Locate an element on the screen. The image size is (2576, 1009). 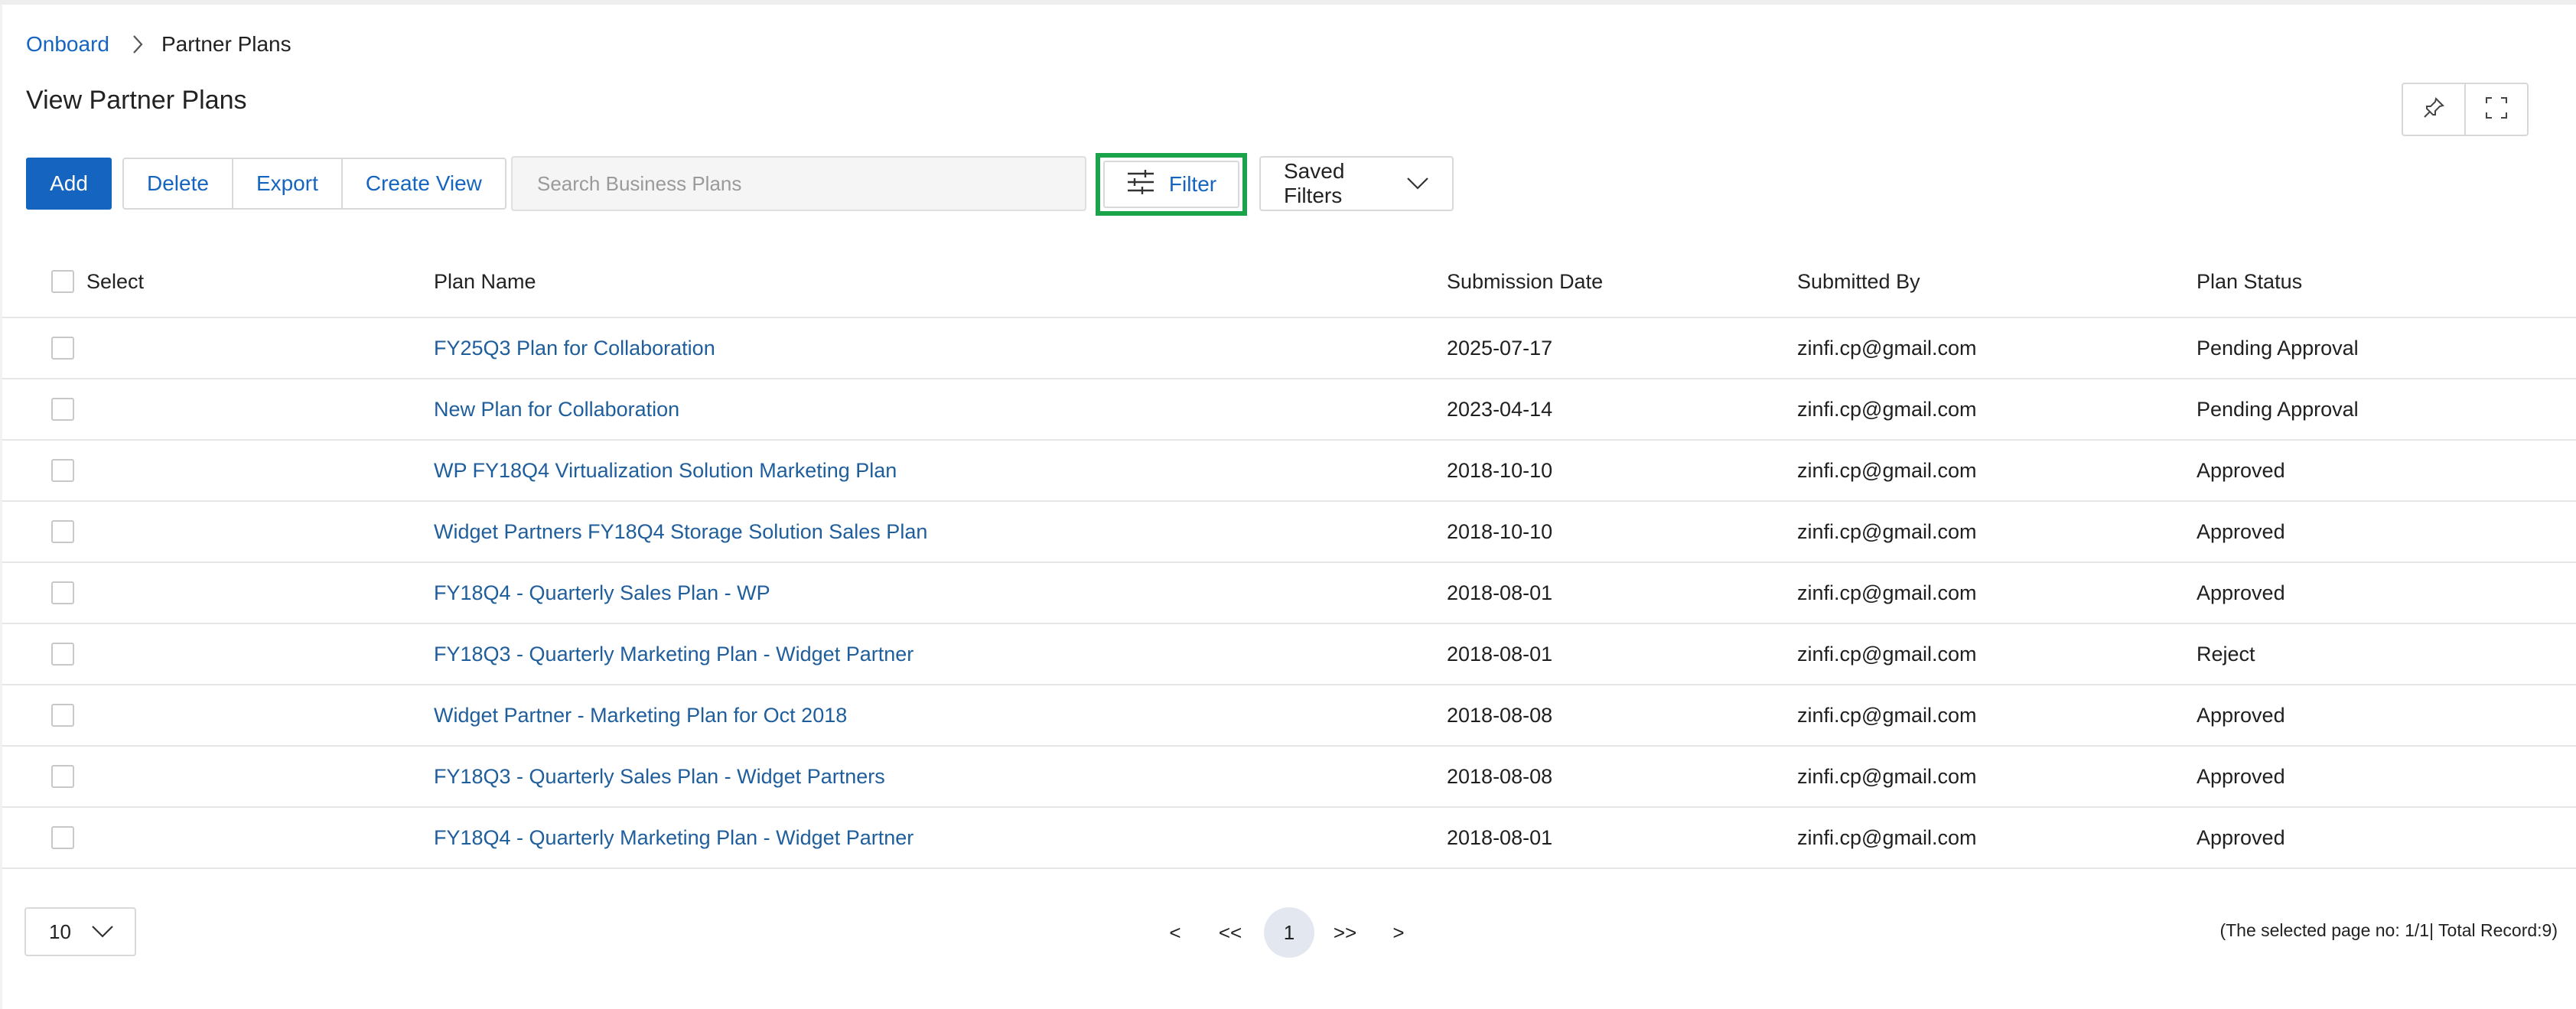
select-all-checkbox is located at coordinates (63, 281).